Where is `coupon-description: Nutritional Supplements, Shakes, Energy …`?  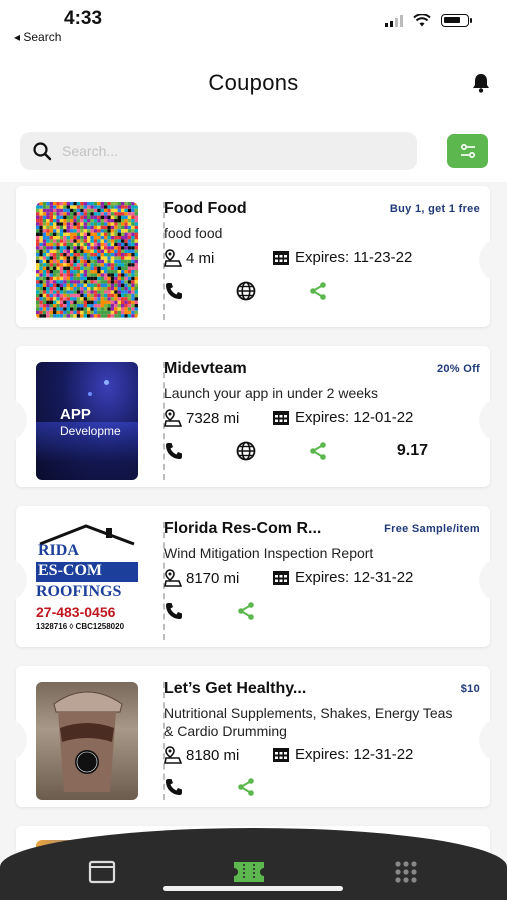
coupon-description: Nutritional Supplements, Shakes, Energy … is located at coordinates (308, 722).